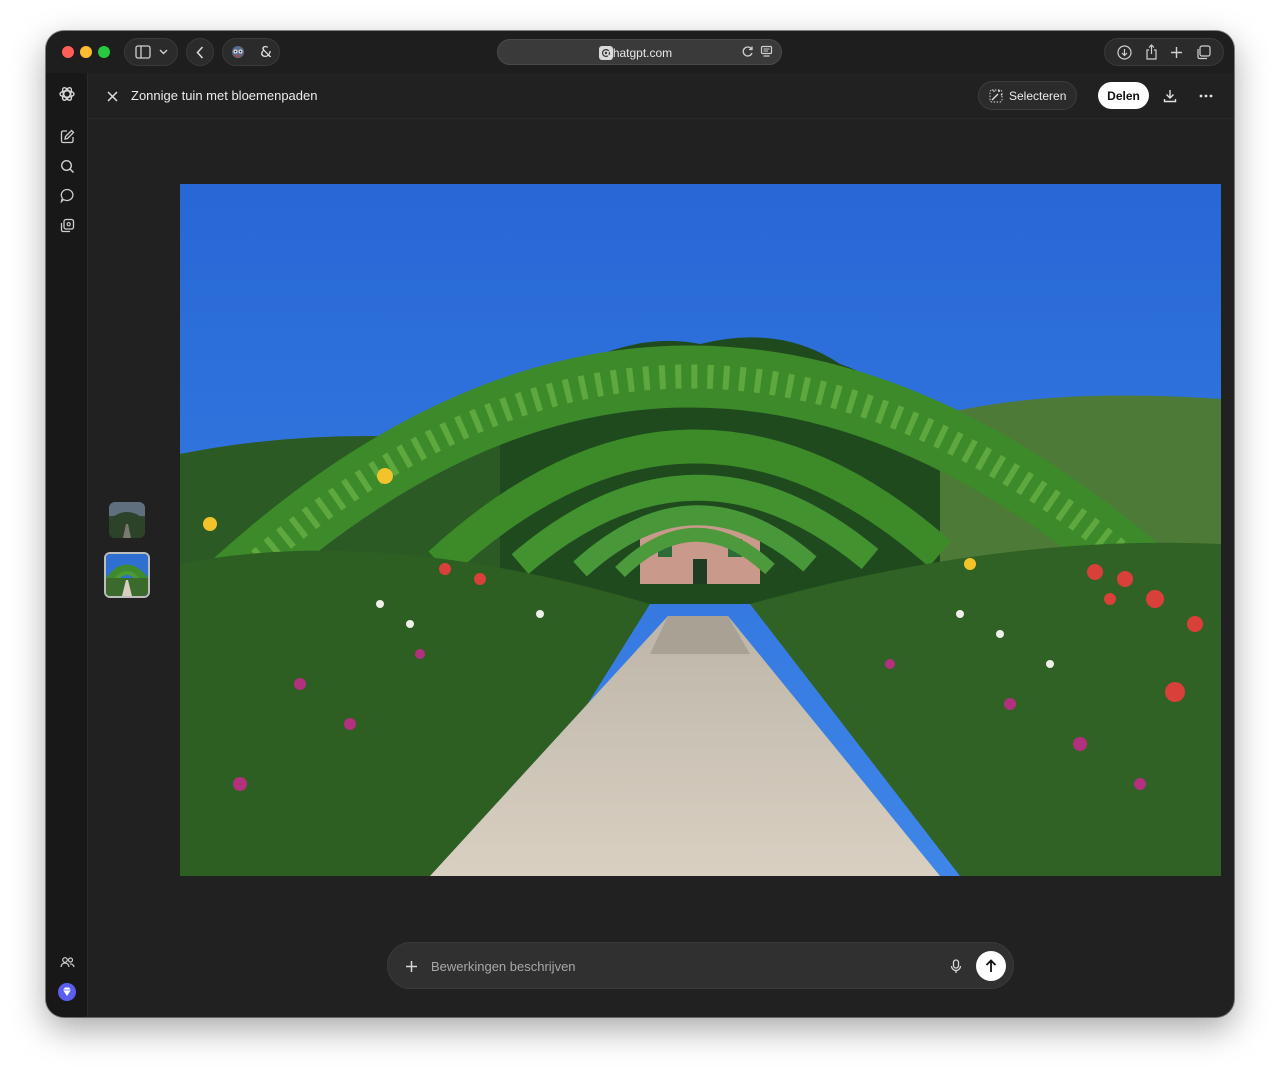 This screenshot has width=1280, height=1077. What do you see at coordinates (411, 966) in the screenshot?
I see `plus-icon` at bounding box center [411, 966].